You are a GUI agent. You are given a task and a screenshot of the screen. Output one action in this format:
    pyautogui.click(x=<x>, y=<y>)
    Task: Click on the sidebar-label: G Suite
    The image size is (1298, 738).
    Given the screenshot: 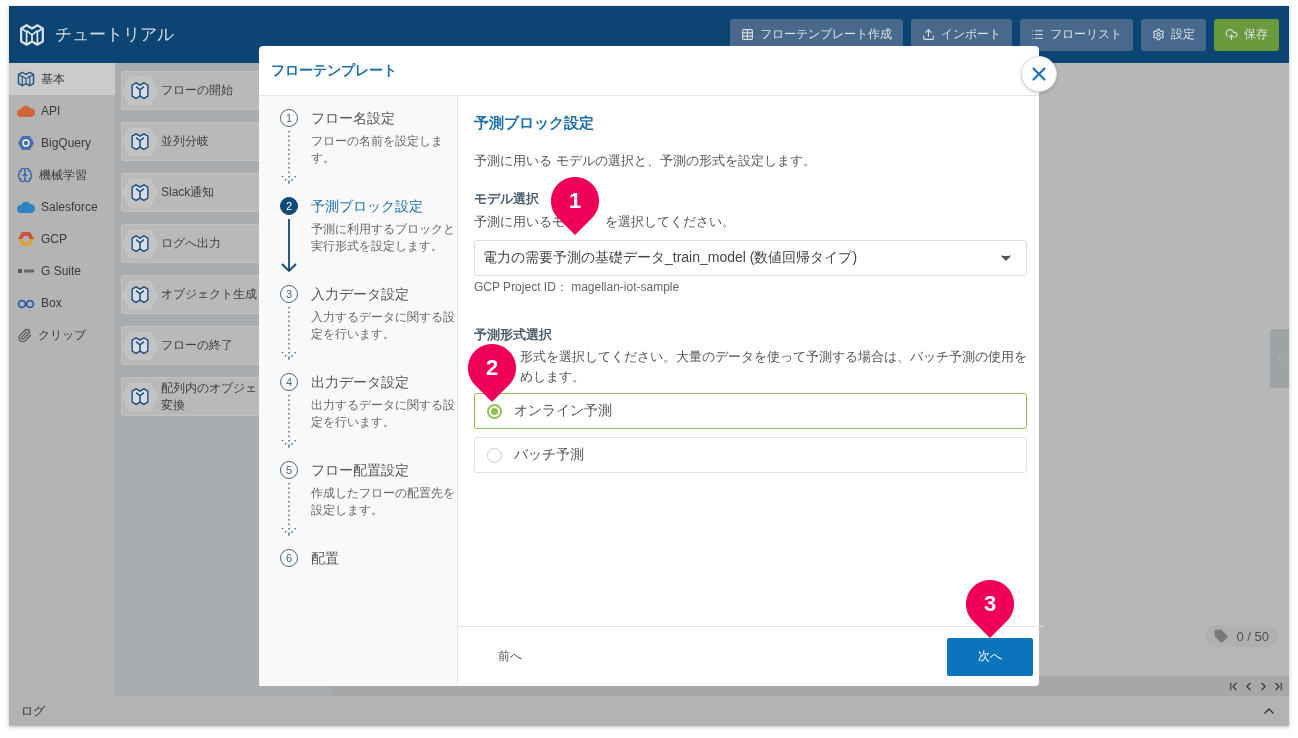 What is the action you would take?
    pyautogui.click(x=61, y=271)
    